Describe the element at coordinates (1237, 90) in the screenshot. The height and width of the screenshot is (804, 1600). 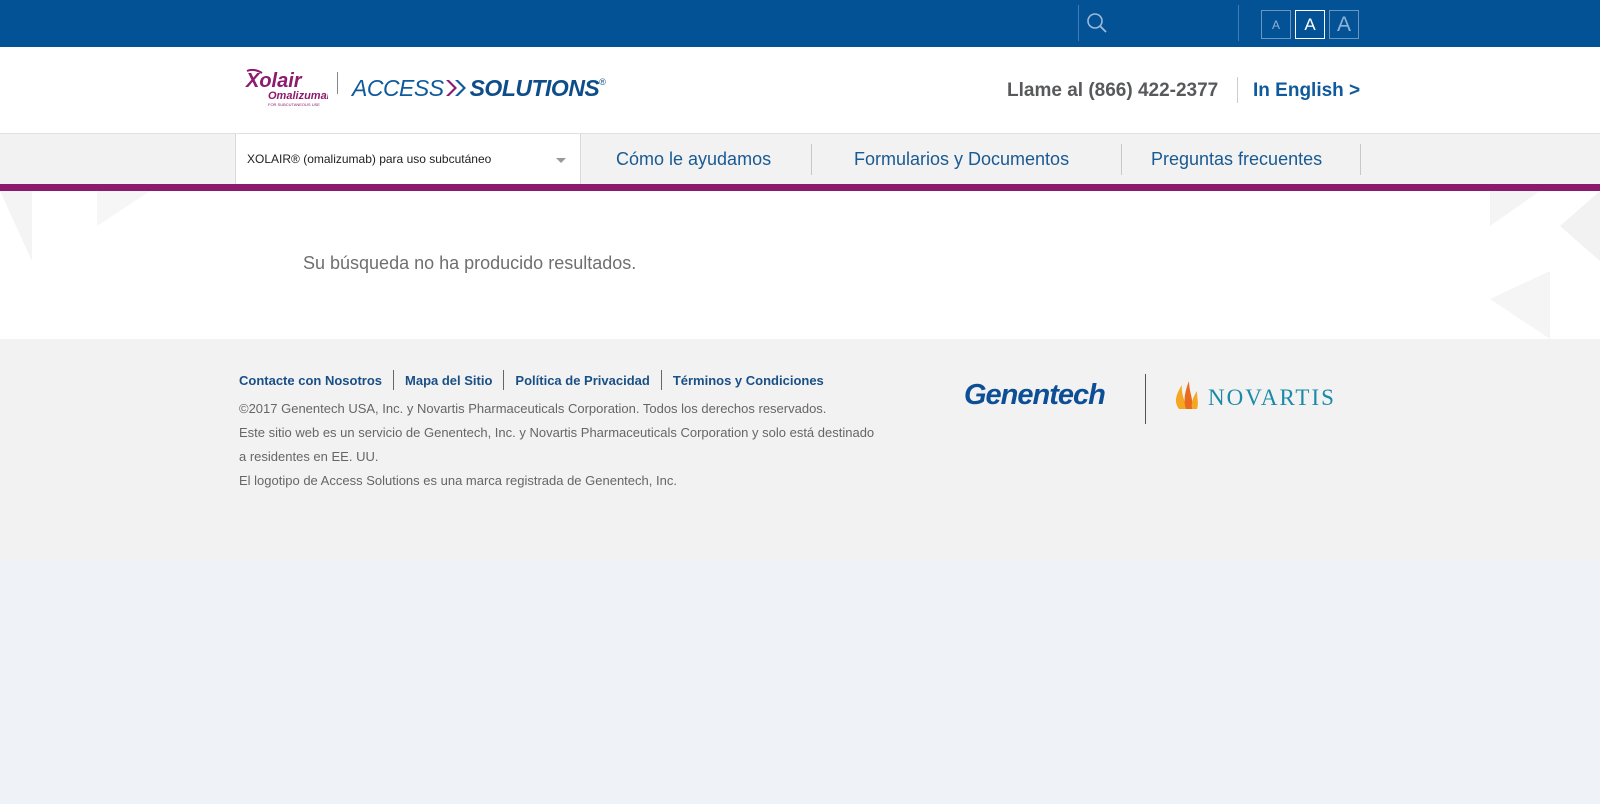
I see `header-divider` at that location.